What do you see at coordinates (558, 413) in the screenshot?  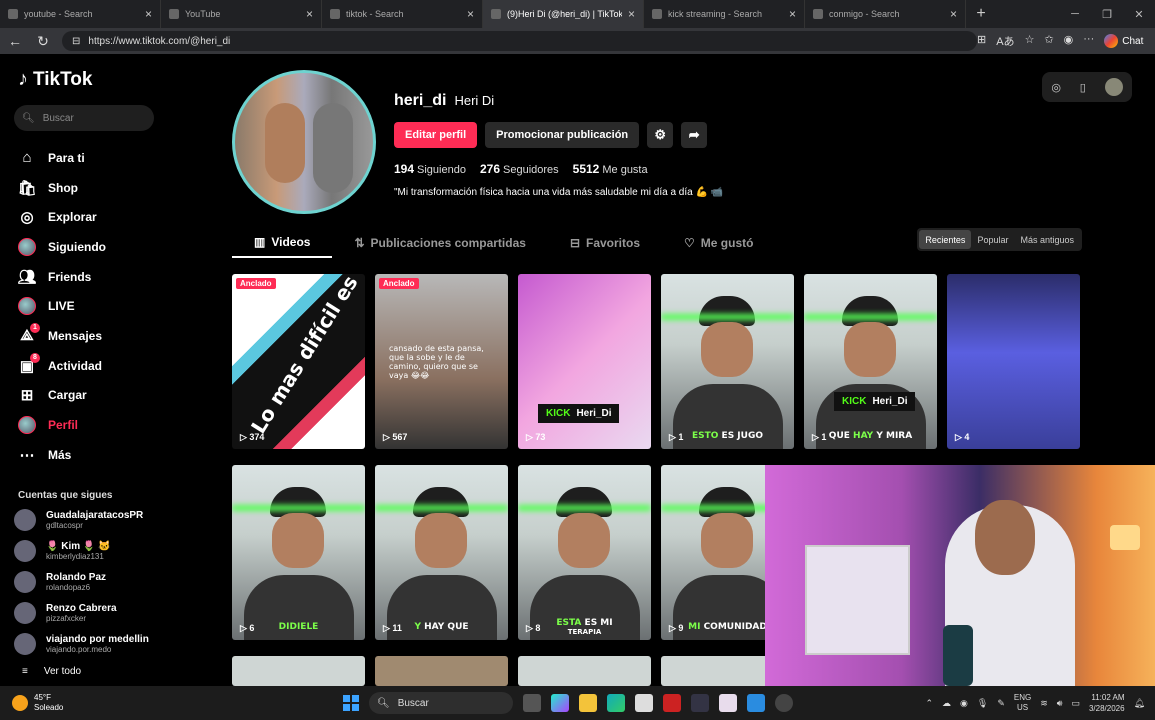 I see `kick-logo-text: KICK` at bounding box center [558, 413].